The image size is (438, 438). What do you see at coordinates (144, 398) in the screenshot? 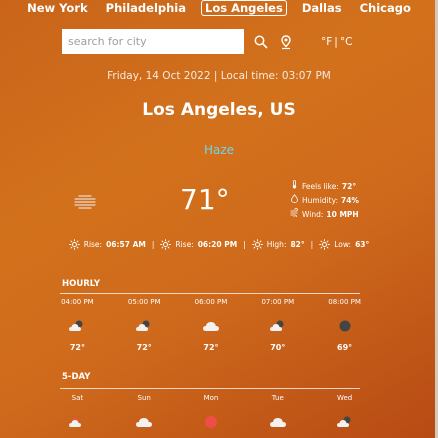
I see `daily-day: Sun` at bounding box center [144, 398].